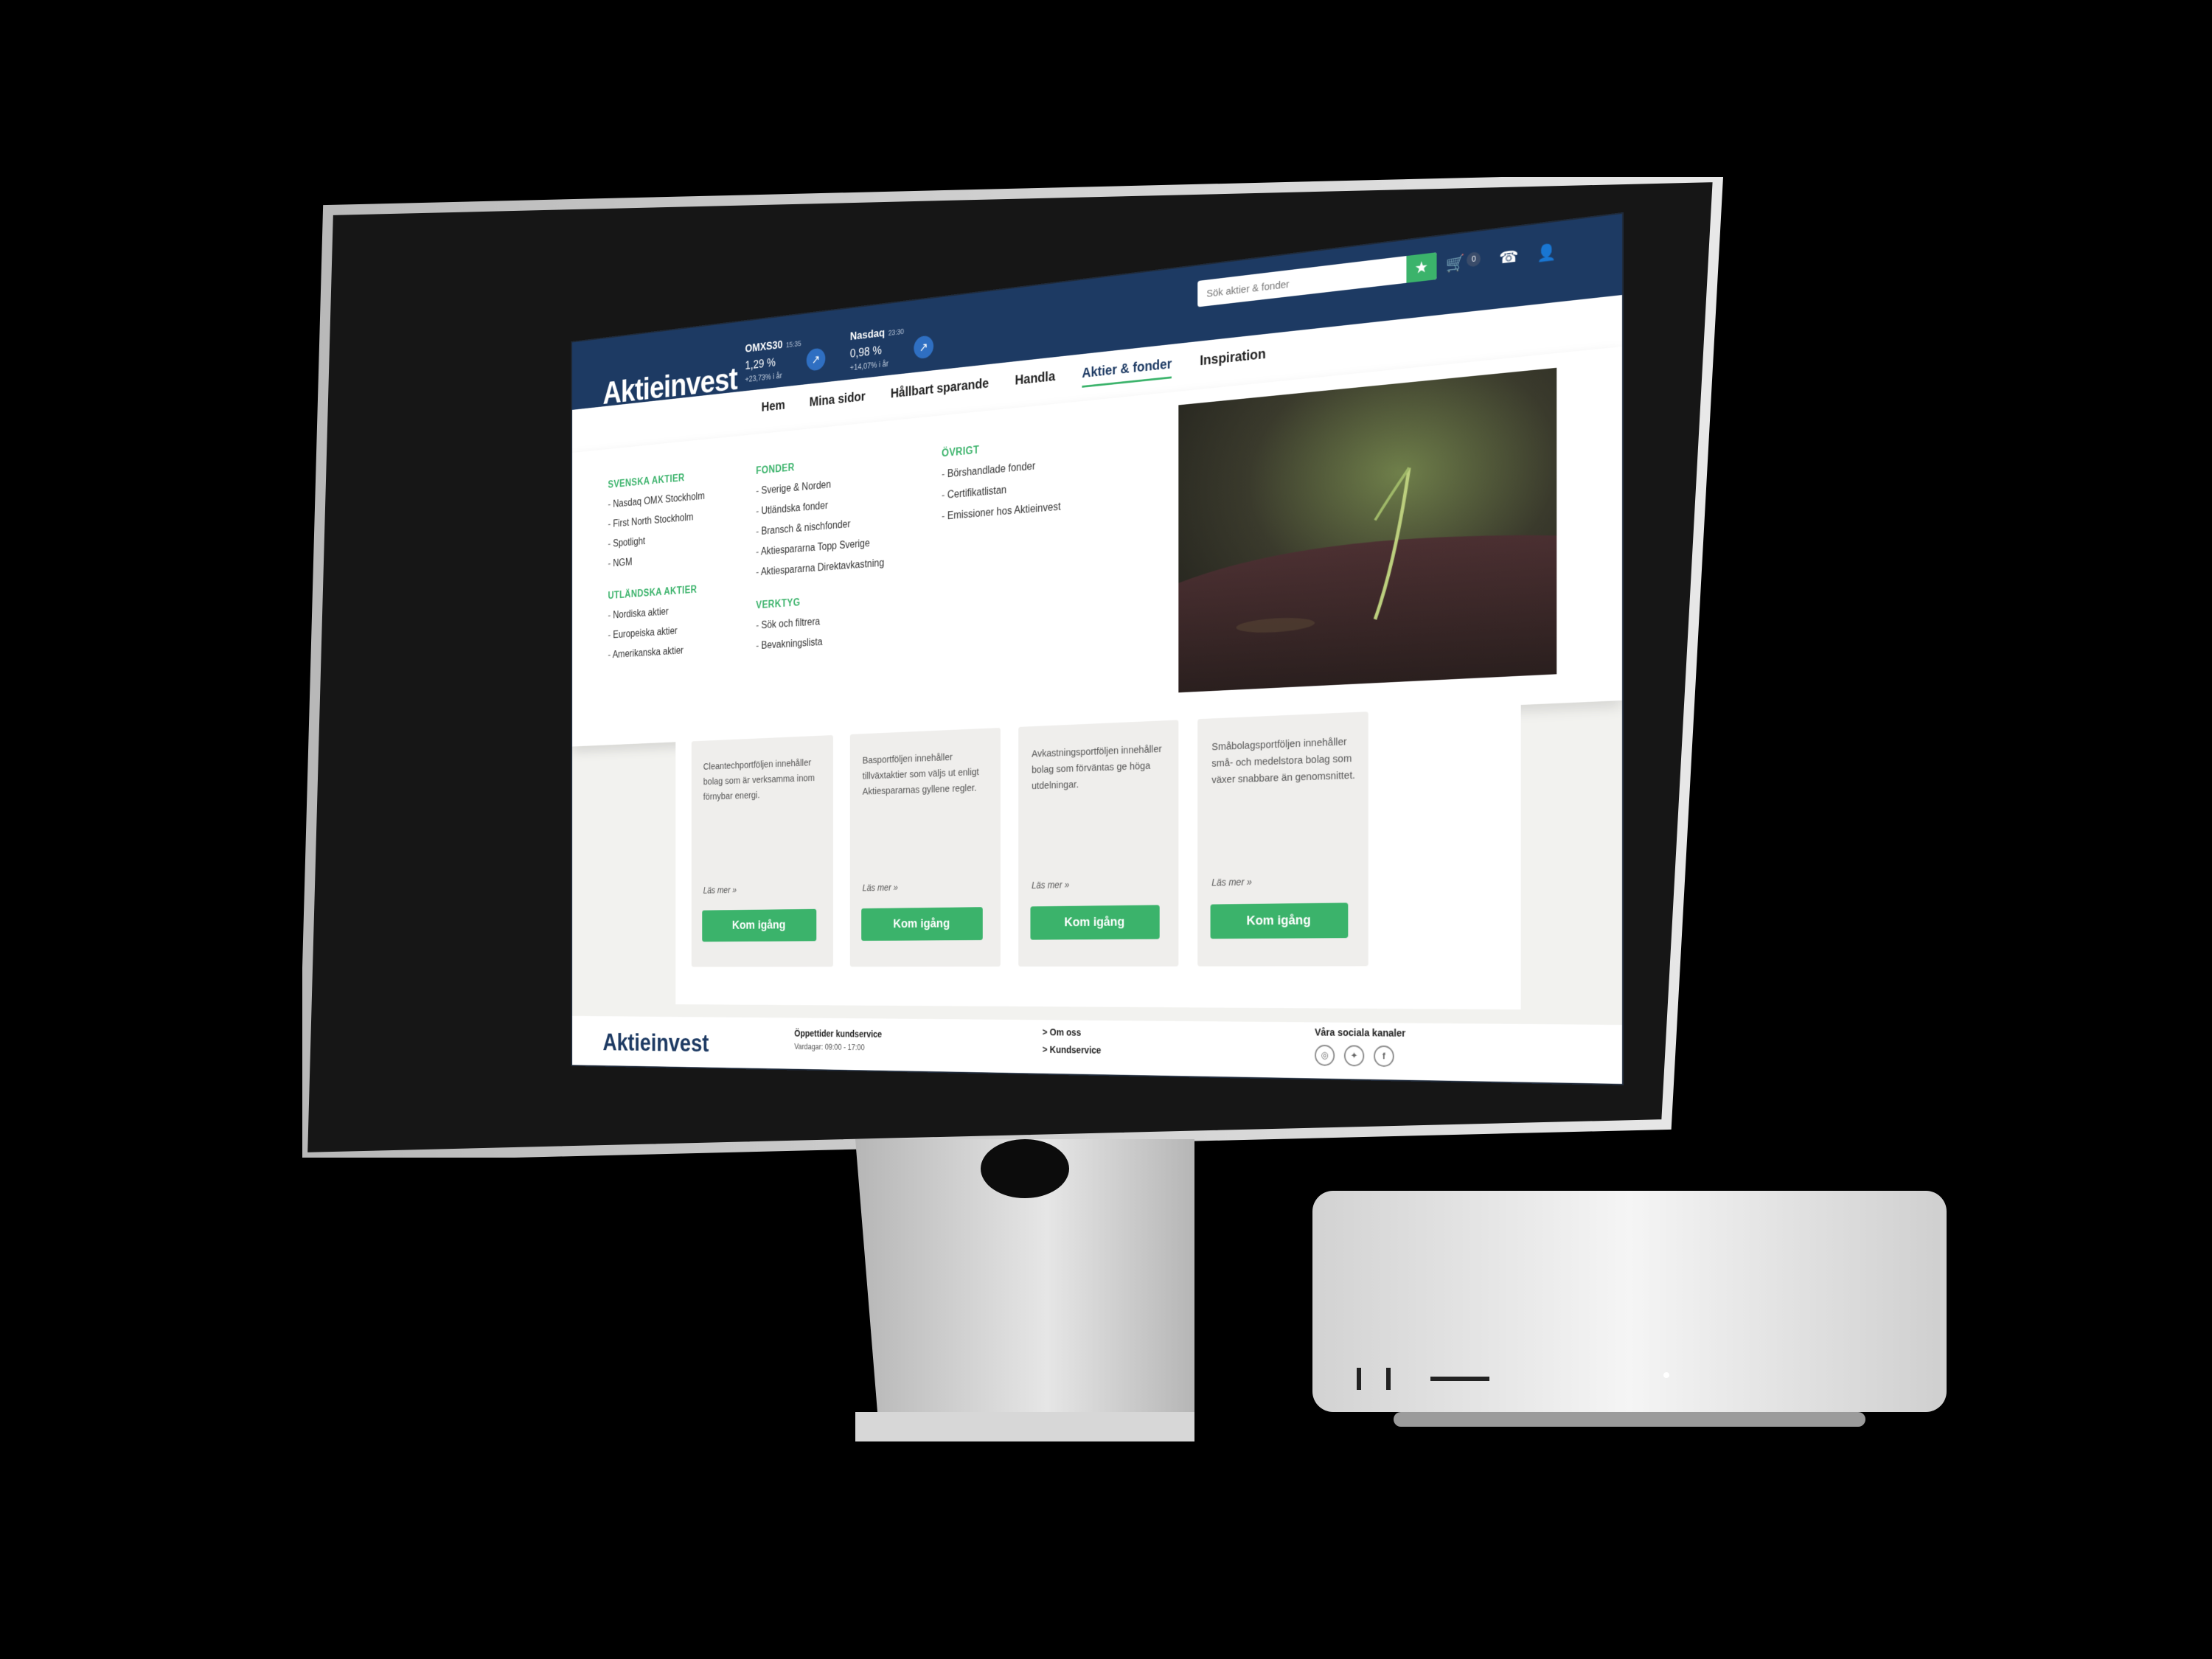  I want to click on menu-link: Bransch & nischfonder, so click(820, 527).